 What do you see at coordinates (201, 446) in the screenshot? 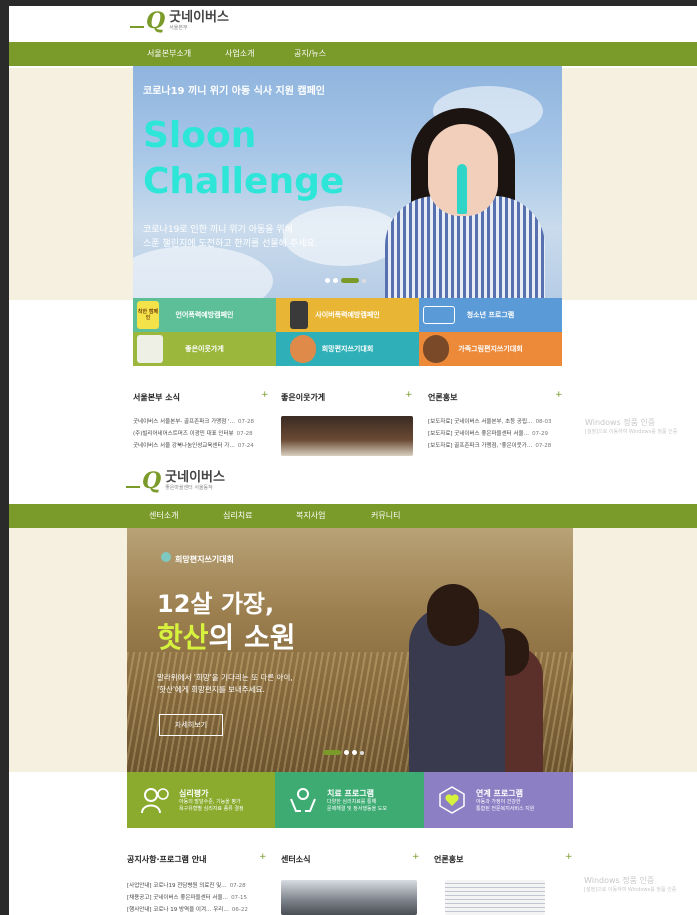
I see `list-item: 굿네이버스 서울 강북나눔인성교육센터 가… 07-24` at bounding box center [201, 446].